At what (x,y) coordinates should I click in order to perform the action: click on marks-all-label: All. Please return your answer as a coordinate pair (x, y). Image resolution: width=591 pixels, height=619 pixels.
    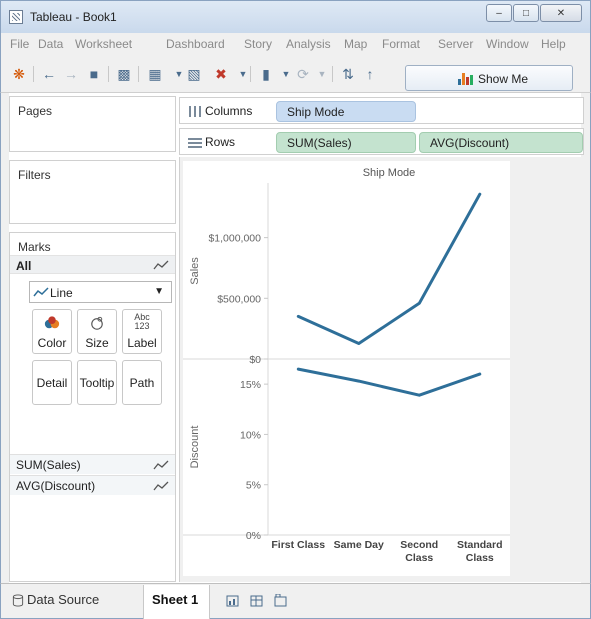
    Looking at the image, I should click on (24, 266).